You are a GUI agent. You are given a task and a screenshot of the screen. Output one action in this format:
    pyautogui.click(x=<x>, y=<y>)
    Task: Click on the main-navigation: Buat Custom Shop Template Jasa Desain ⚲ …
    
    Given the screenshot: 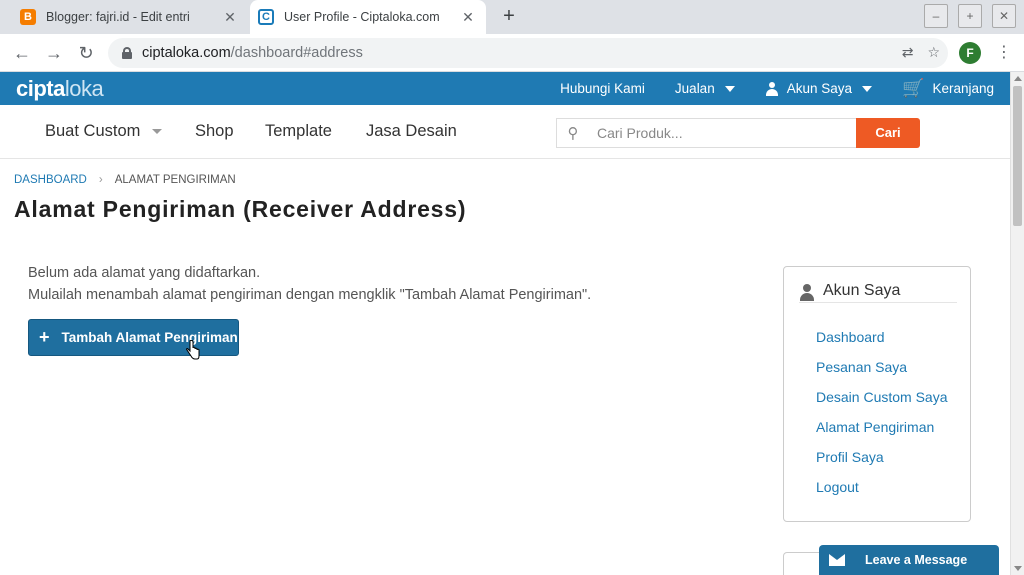 What is the action you would take?
    pyautogui.click(x=505, y=132)
    